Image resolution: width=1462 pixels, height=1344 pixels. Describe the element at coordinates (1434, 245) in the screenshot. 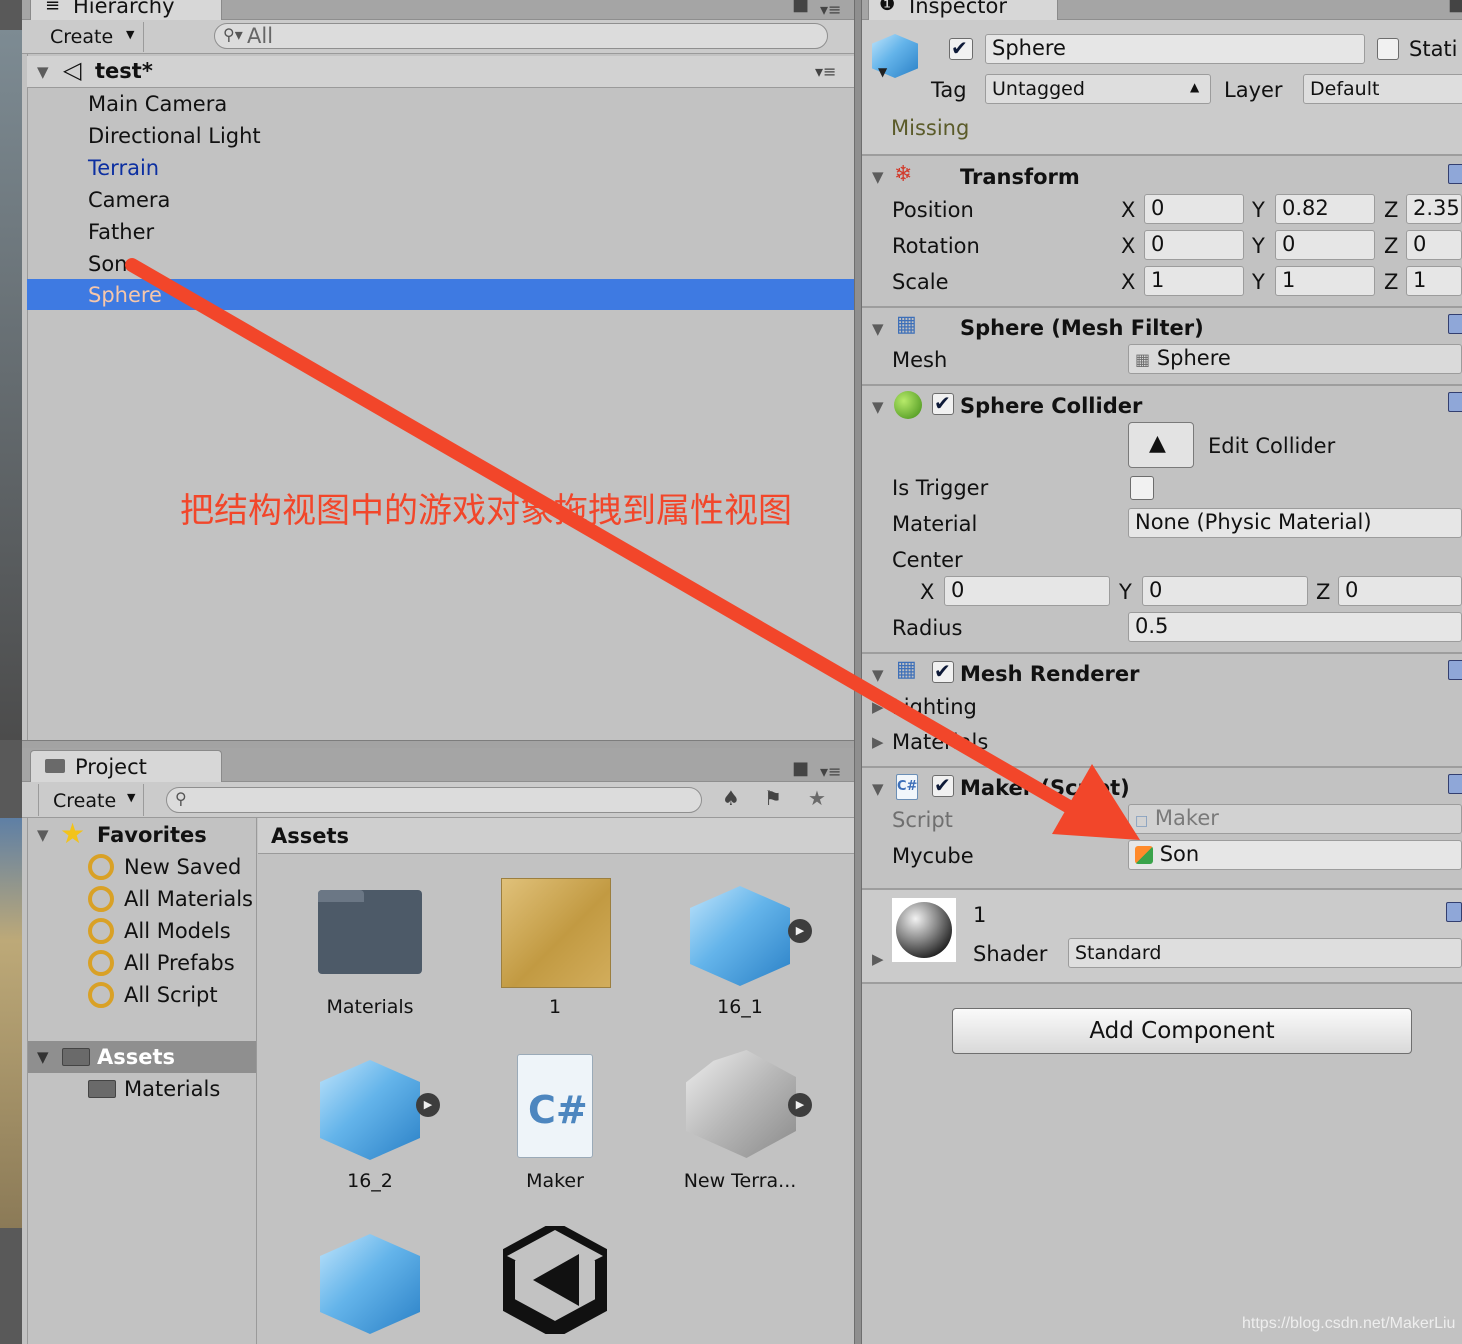

I see `rotation-z-input: 0` at that location.